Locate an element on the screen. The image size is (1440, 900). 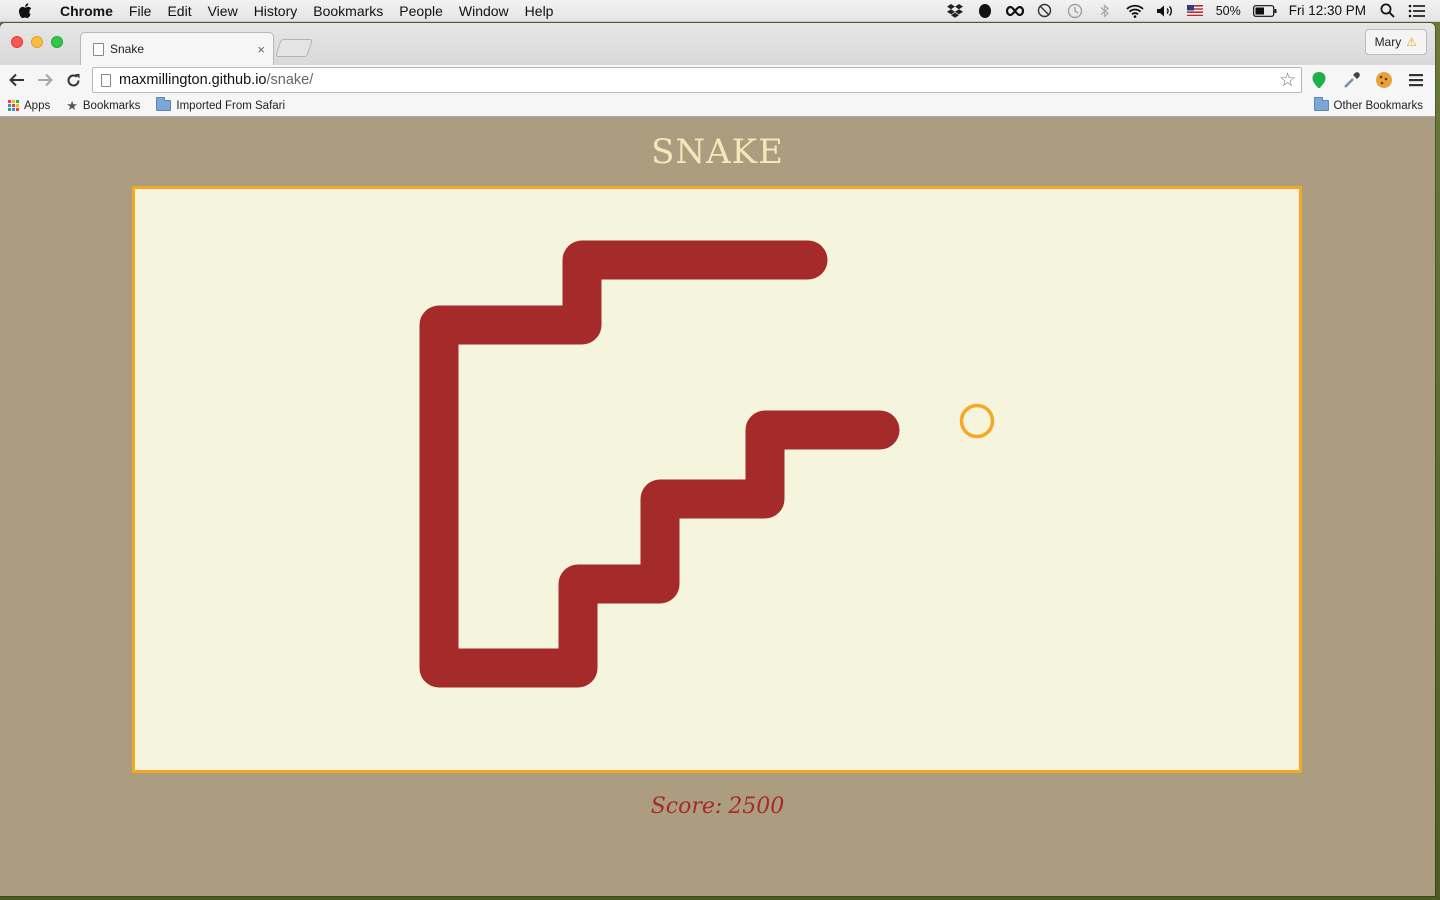
bluetooth-icon is located at coordinates (1105, 11).